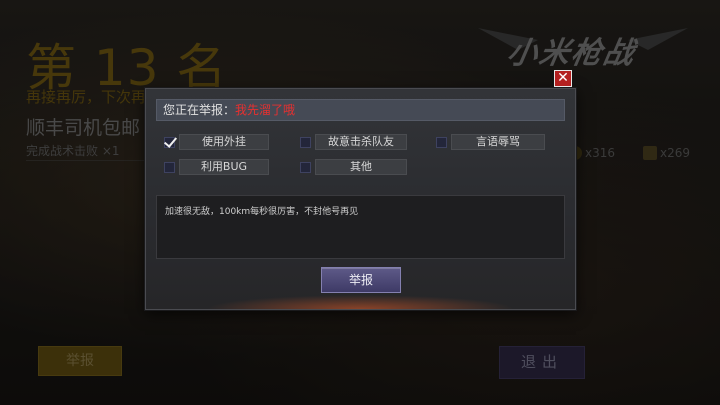 This screenshot has height=405, width=720. I want to click on option-label: 利用BUG, so click(224, 167).